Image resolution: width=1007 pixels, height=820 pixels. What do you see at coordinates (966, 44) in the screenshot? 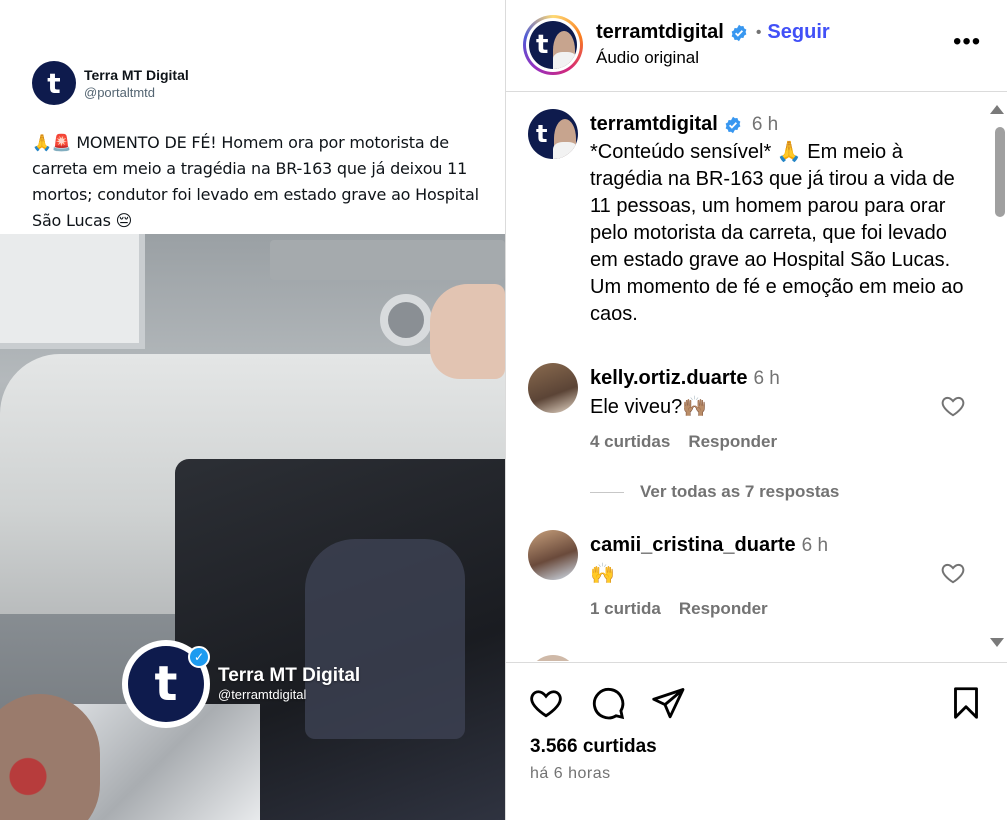
I see `more-options-icon: •••` at bounding box center [966, 44].